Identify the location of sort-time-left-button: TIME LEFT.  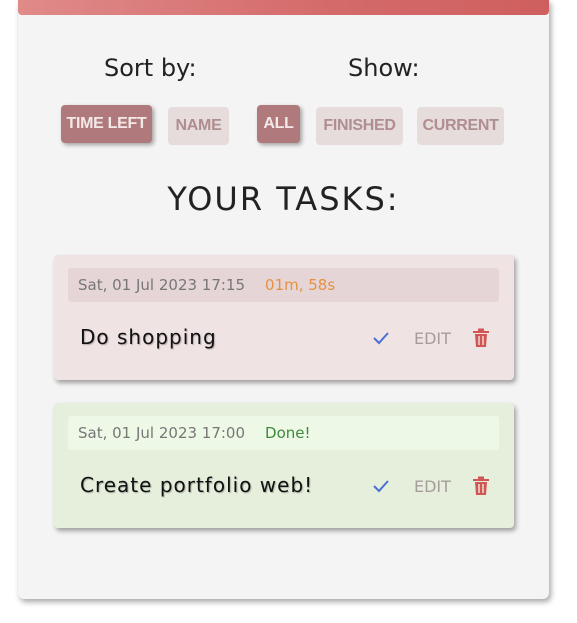
(106, 124).